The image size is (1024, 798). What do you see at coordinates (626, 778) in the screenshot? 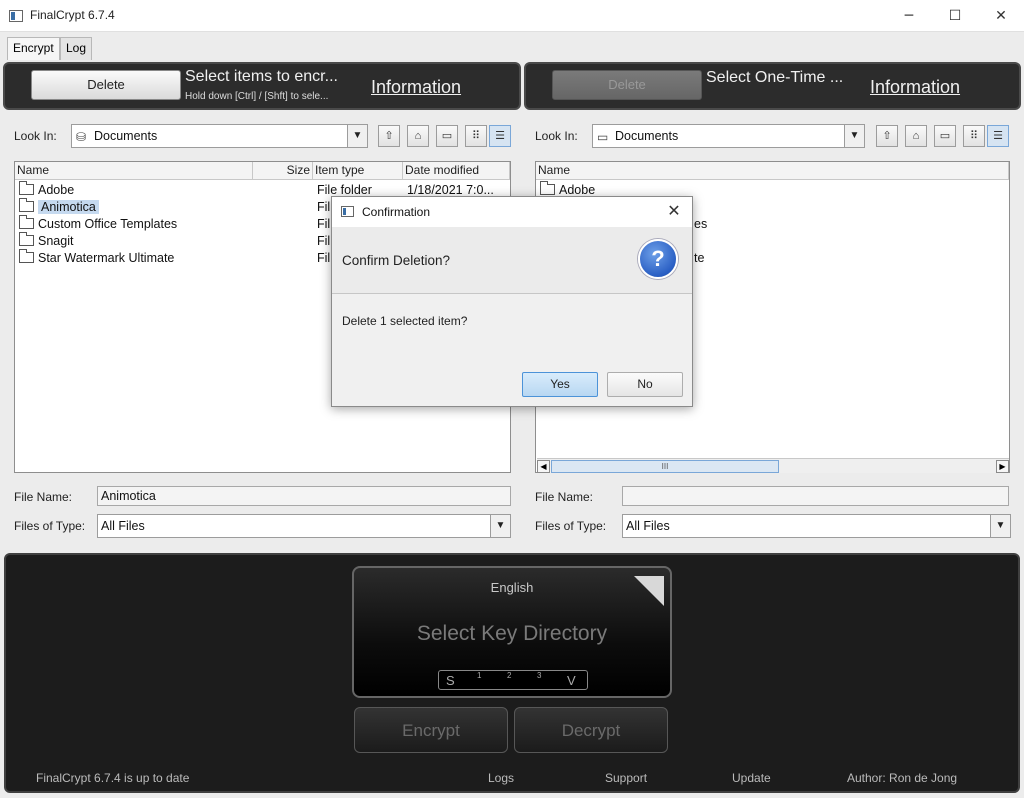
I see `support-link: Support` at bounding box center [626, 778].